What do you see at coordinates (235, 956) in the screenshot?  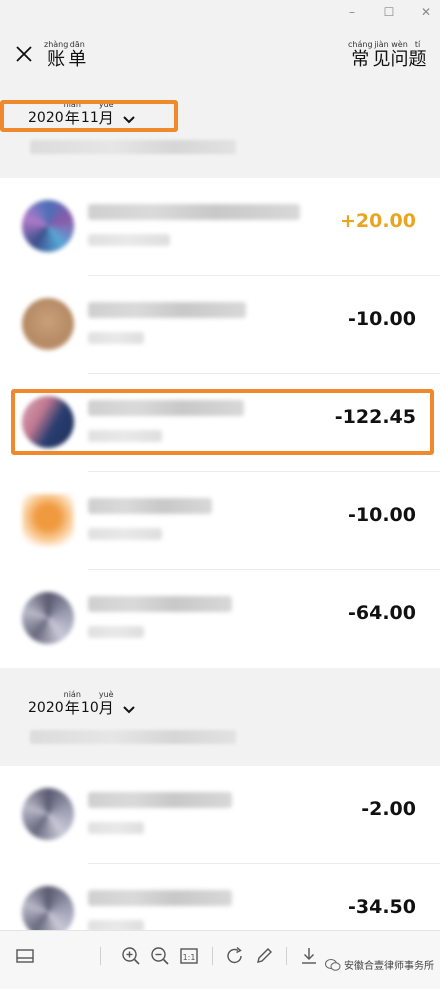 I see `rotate-icon` at bounding box center [235, 956].